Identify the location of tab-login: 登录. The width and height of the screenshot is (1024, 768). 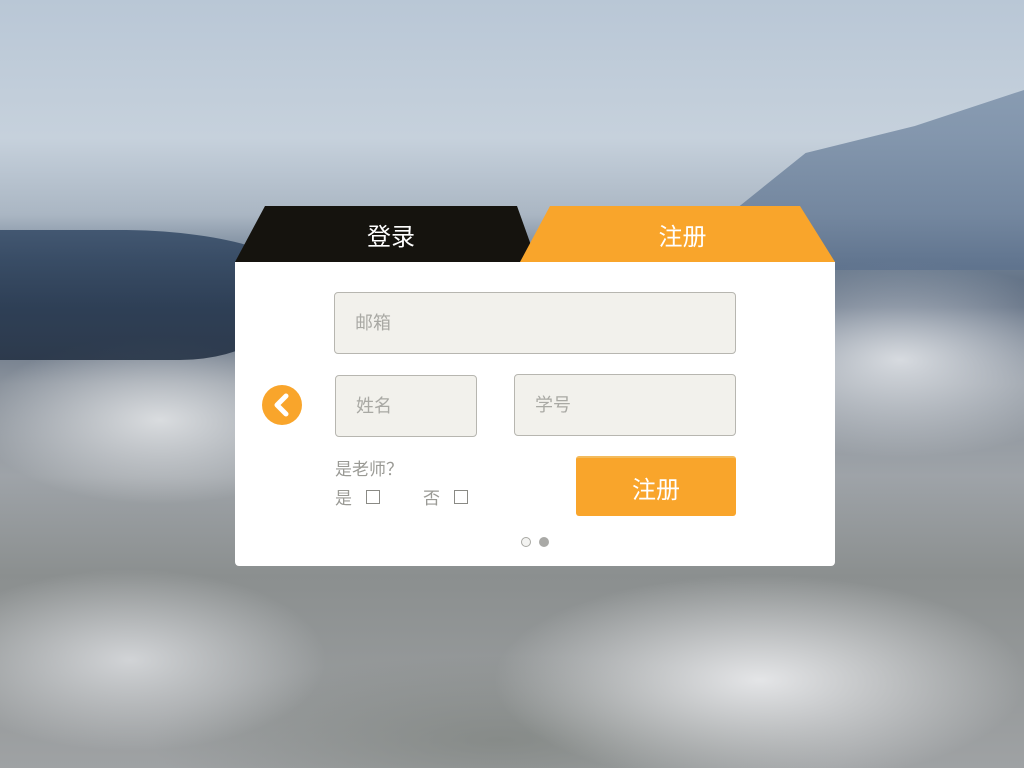
(386, 234).